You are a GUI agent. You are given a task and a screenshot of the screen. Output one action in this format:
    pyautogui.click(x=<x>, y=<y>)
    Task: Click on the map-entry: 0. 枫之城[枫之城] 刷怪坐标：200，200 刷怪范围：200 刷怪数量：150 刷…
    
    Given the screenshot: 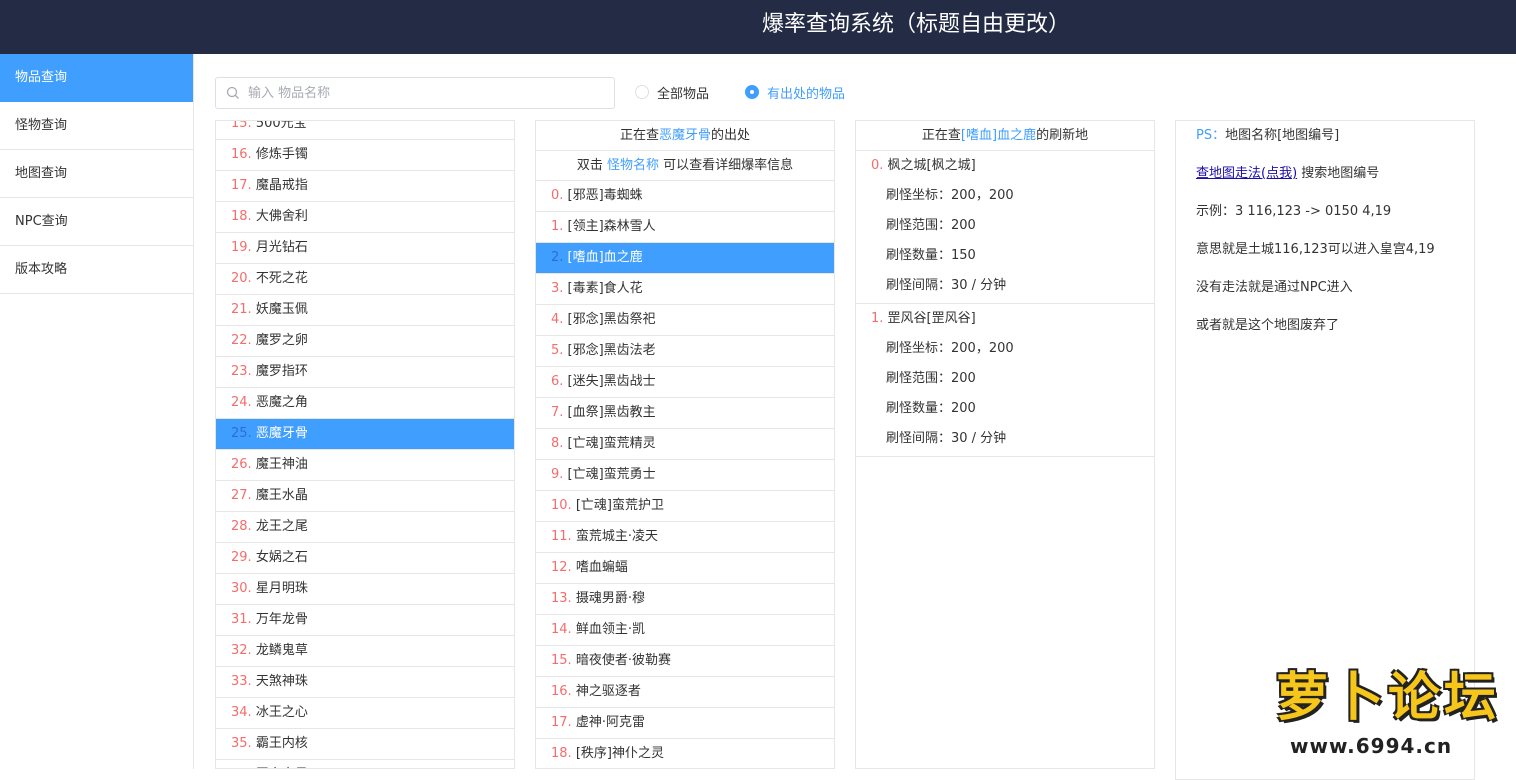 What is the action you would take?
    pyautogui.click(x=1005, y=227)
    